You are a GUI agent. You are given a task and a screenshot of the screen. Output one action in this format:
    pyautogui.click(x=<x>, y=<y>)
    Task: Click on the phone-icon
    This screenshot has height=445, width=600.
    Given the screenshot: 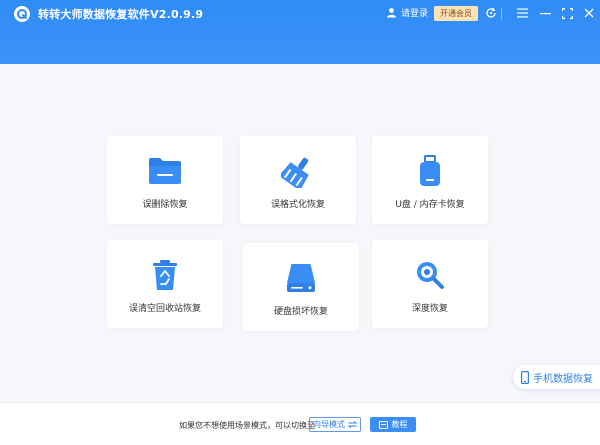 What is the action you would take?
    pyautogui.click(x=525, y=377)
    